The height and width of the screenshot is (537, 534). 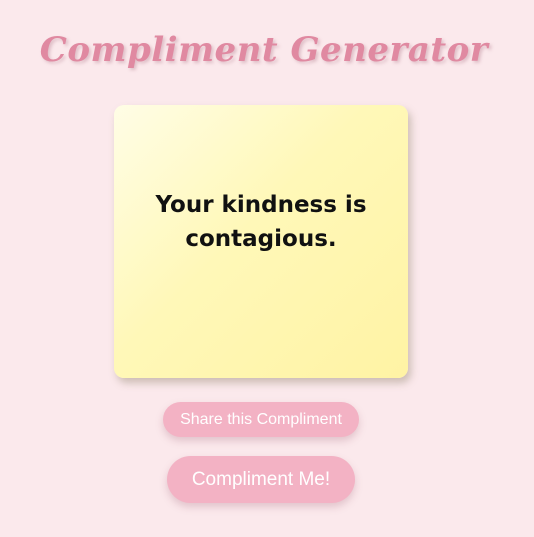 I want to click on share-compliment-button: Share this Compliment, so click(x=261, y=419).